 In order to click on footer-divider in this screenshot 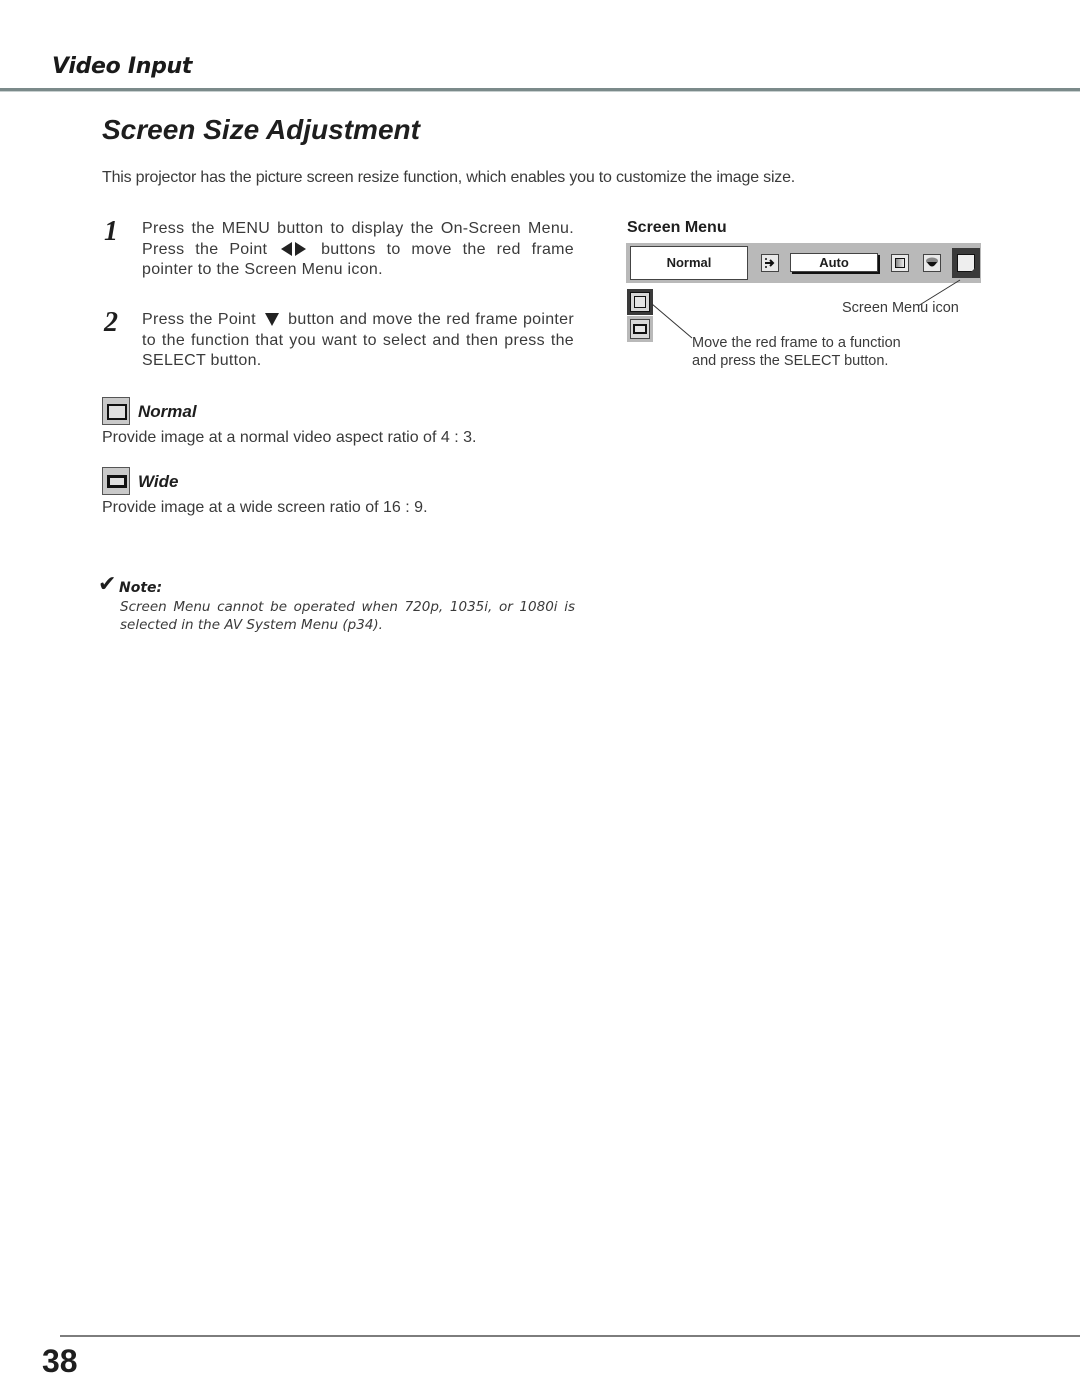, I will do `click(570, 1336)`.